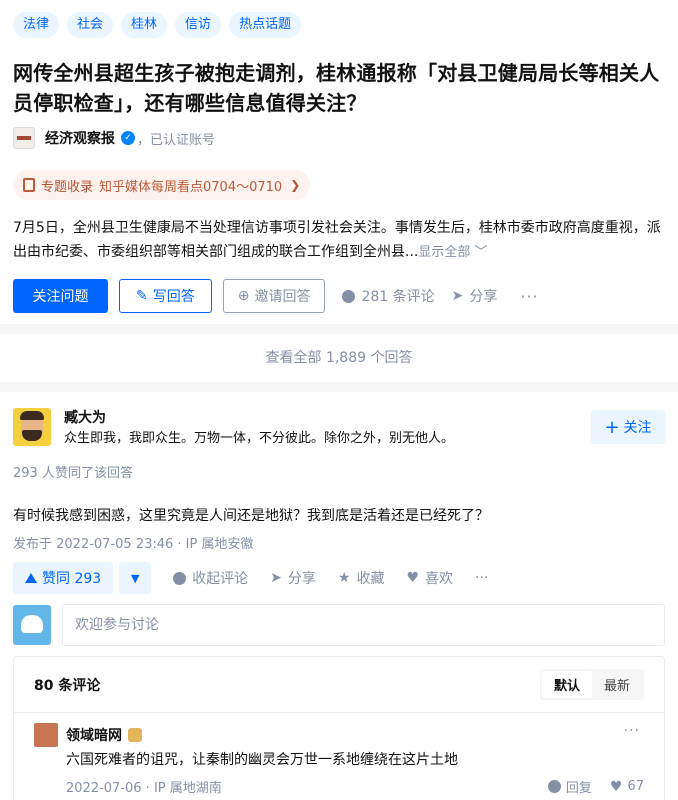  Describe the element at coordinates (635, 786) in the screenshot. I see `comment-like-count: 67` at that location.